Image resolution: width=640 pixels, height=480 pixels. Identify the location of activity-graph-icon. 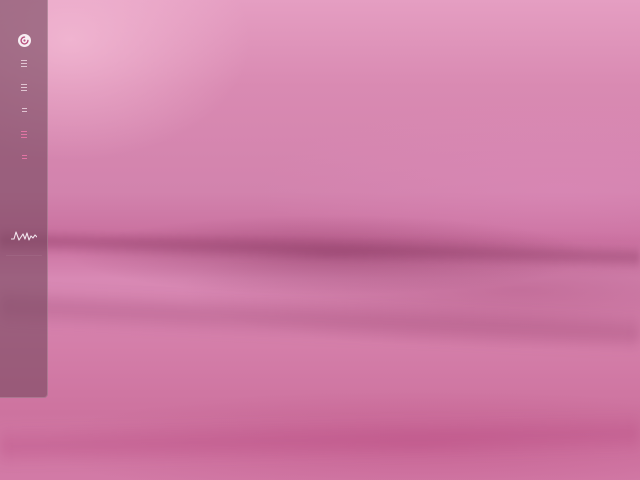
(24, 236).